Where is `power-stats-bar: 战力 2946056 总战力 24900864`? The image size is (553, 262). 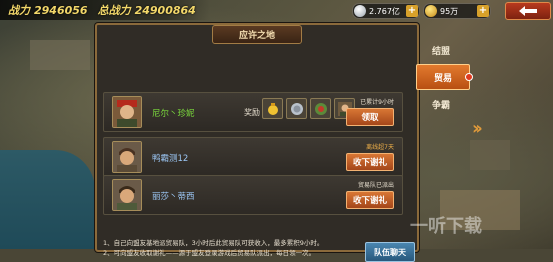
power-stats-bar: 战力 2946056 总战力 24900864 is located at coordinates (105, 10).